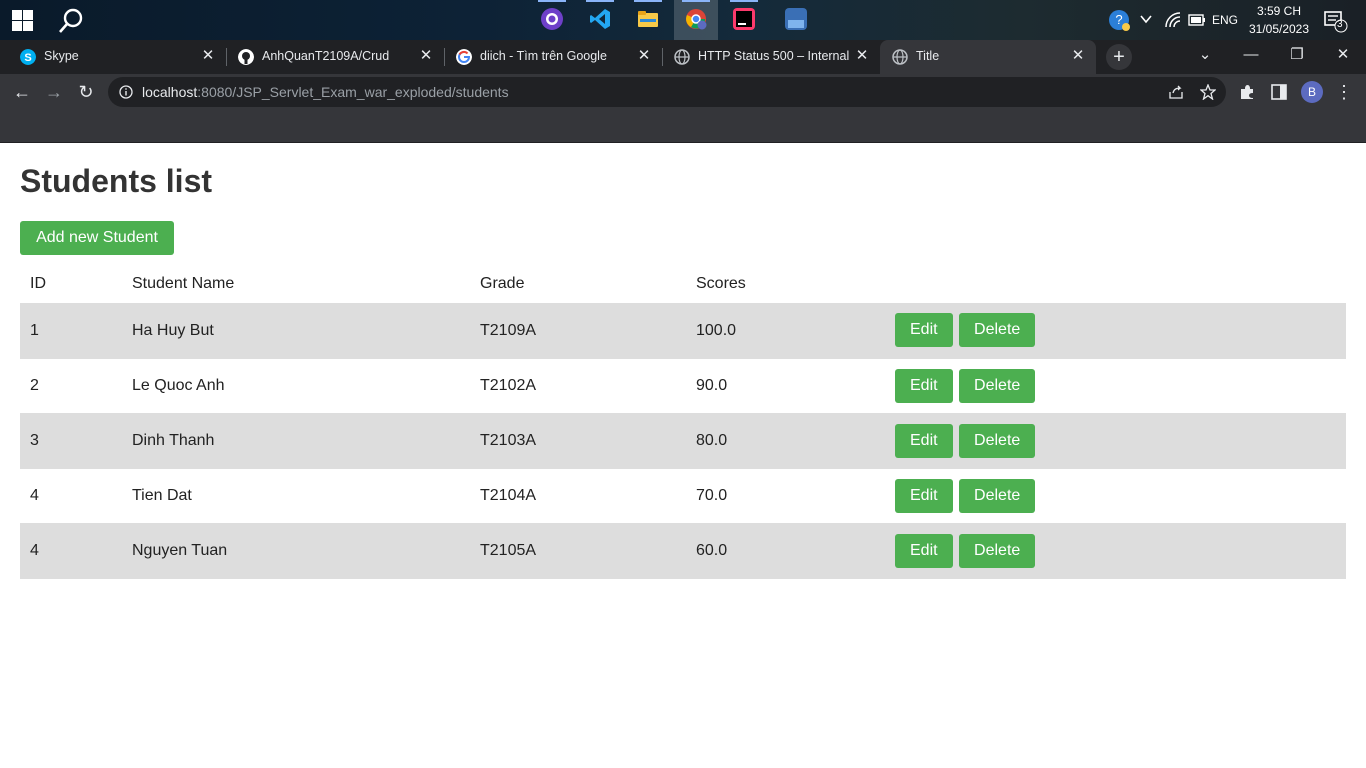 This screenshot has width=1366, height=768. I want to click on cell-grade: T2102A, so click(578, 386).